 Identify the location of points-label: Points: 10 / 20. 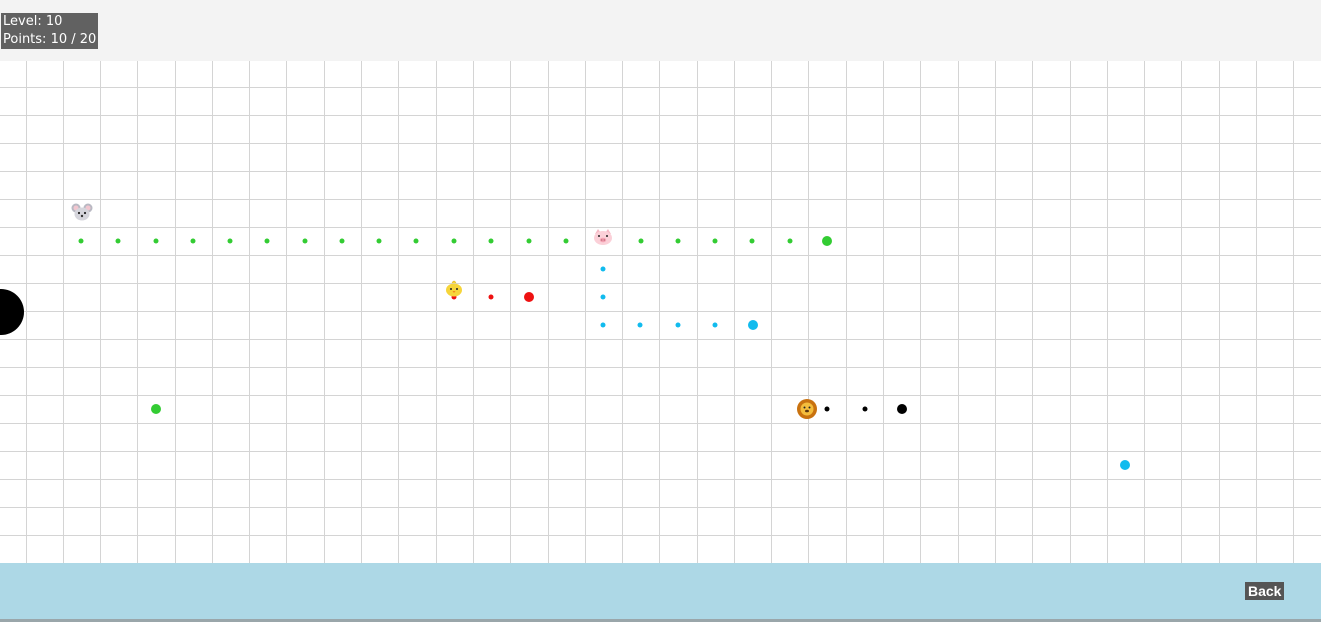
(50, 39).